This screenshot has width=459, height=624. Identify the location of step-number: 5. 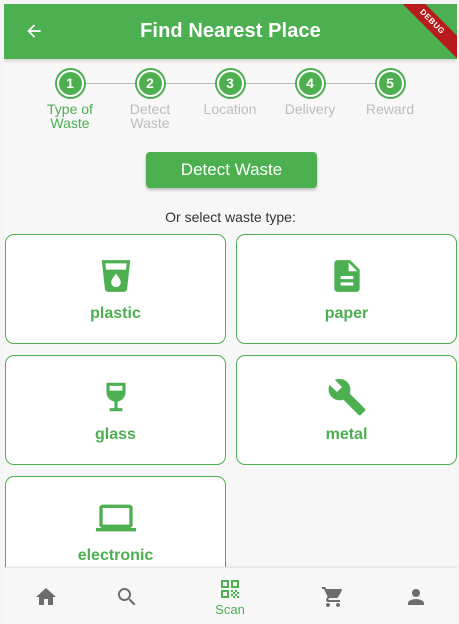
(390, 83).